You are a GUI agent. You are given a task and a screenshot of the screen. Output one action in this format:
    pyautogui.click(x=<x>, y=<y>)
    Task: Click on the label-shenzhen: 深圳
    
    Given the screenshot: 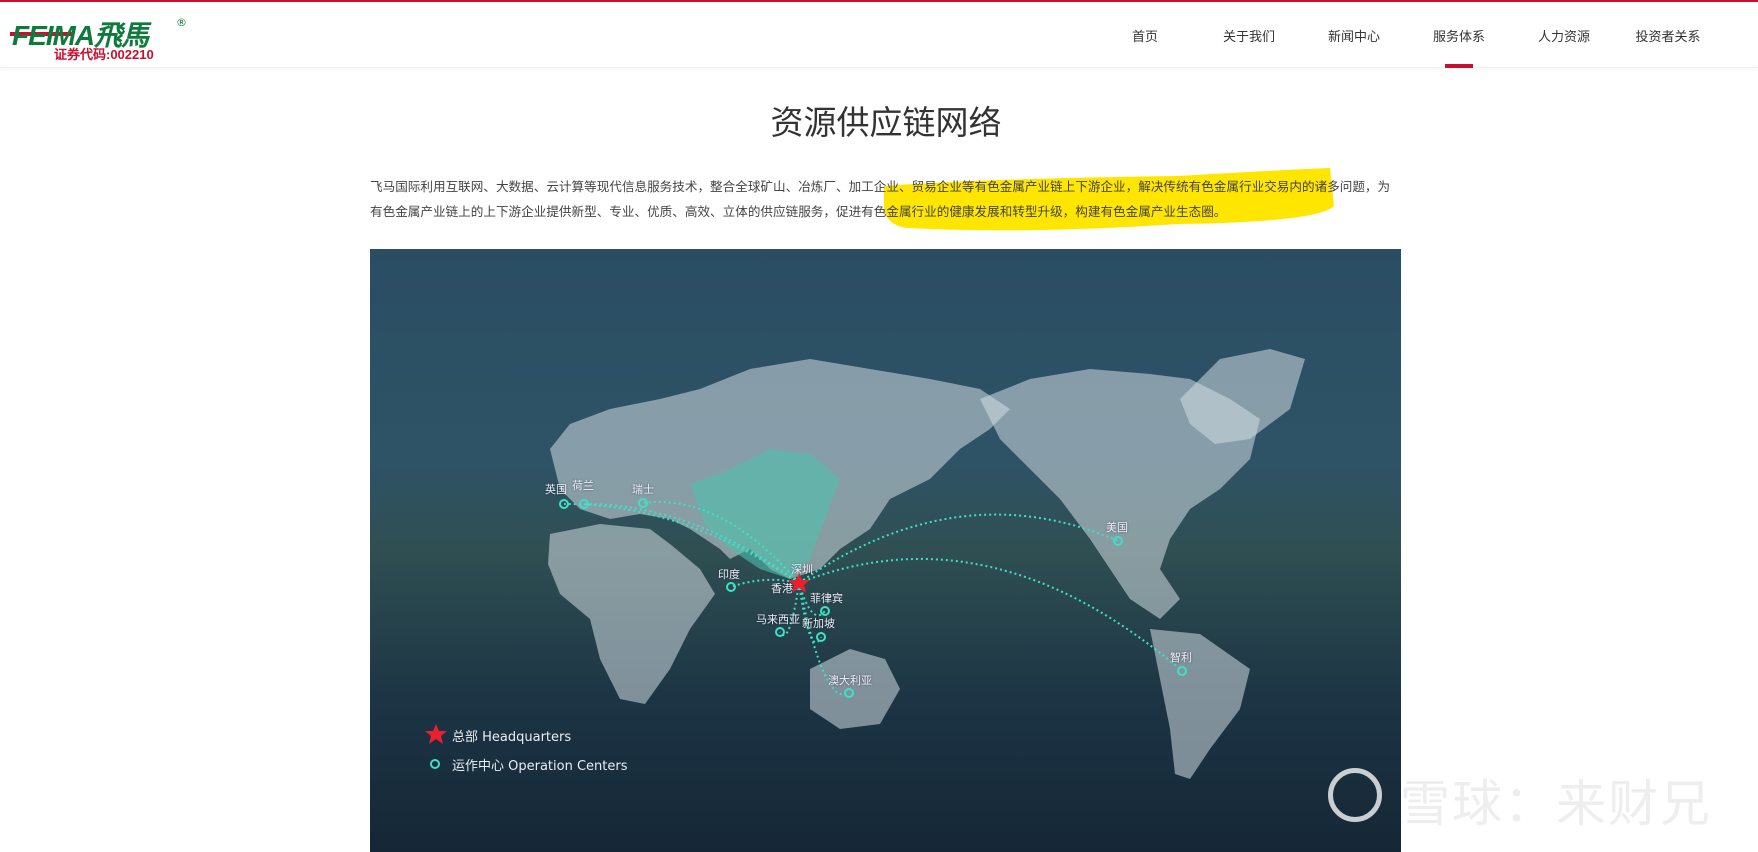 What is the action you would take?
    pyautogui.click(x=802, y=569)
    